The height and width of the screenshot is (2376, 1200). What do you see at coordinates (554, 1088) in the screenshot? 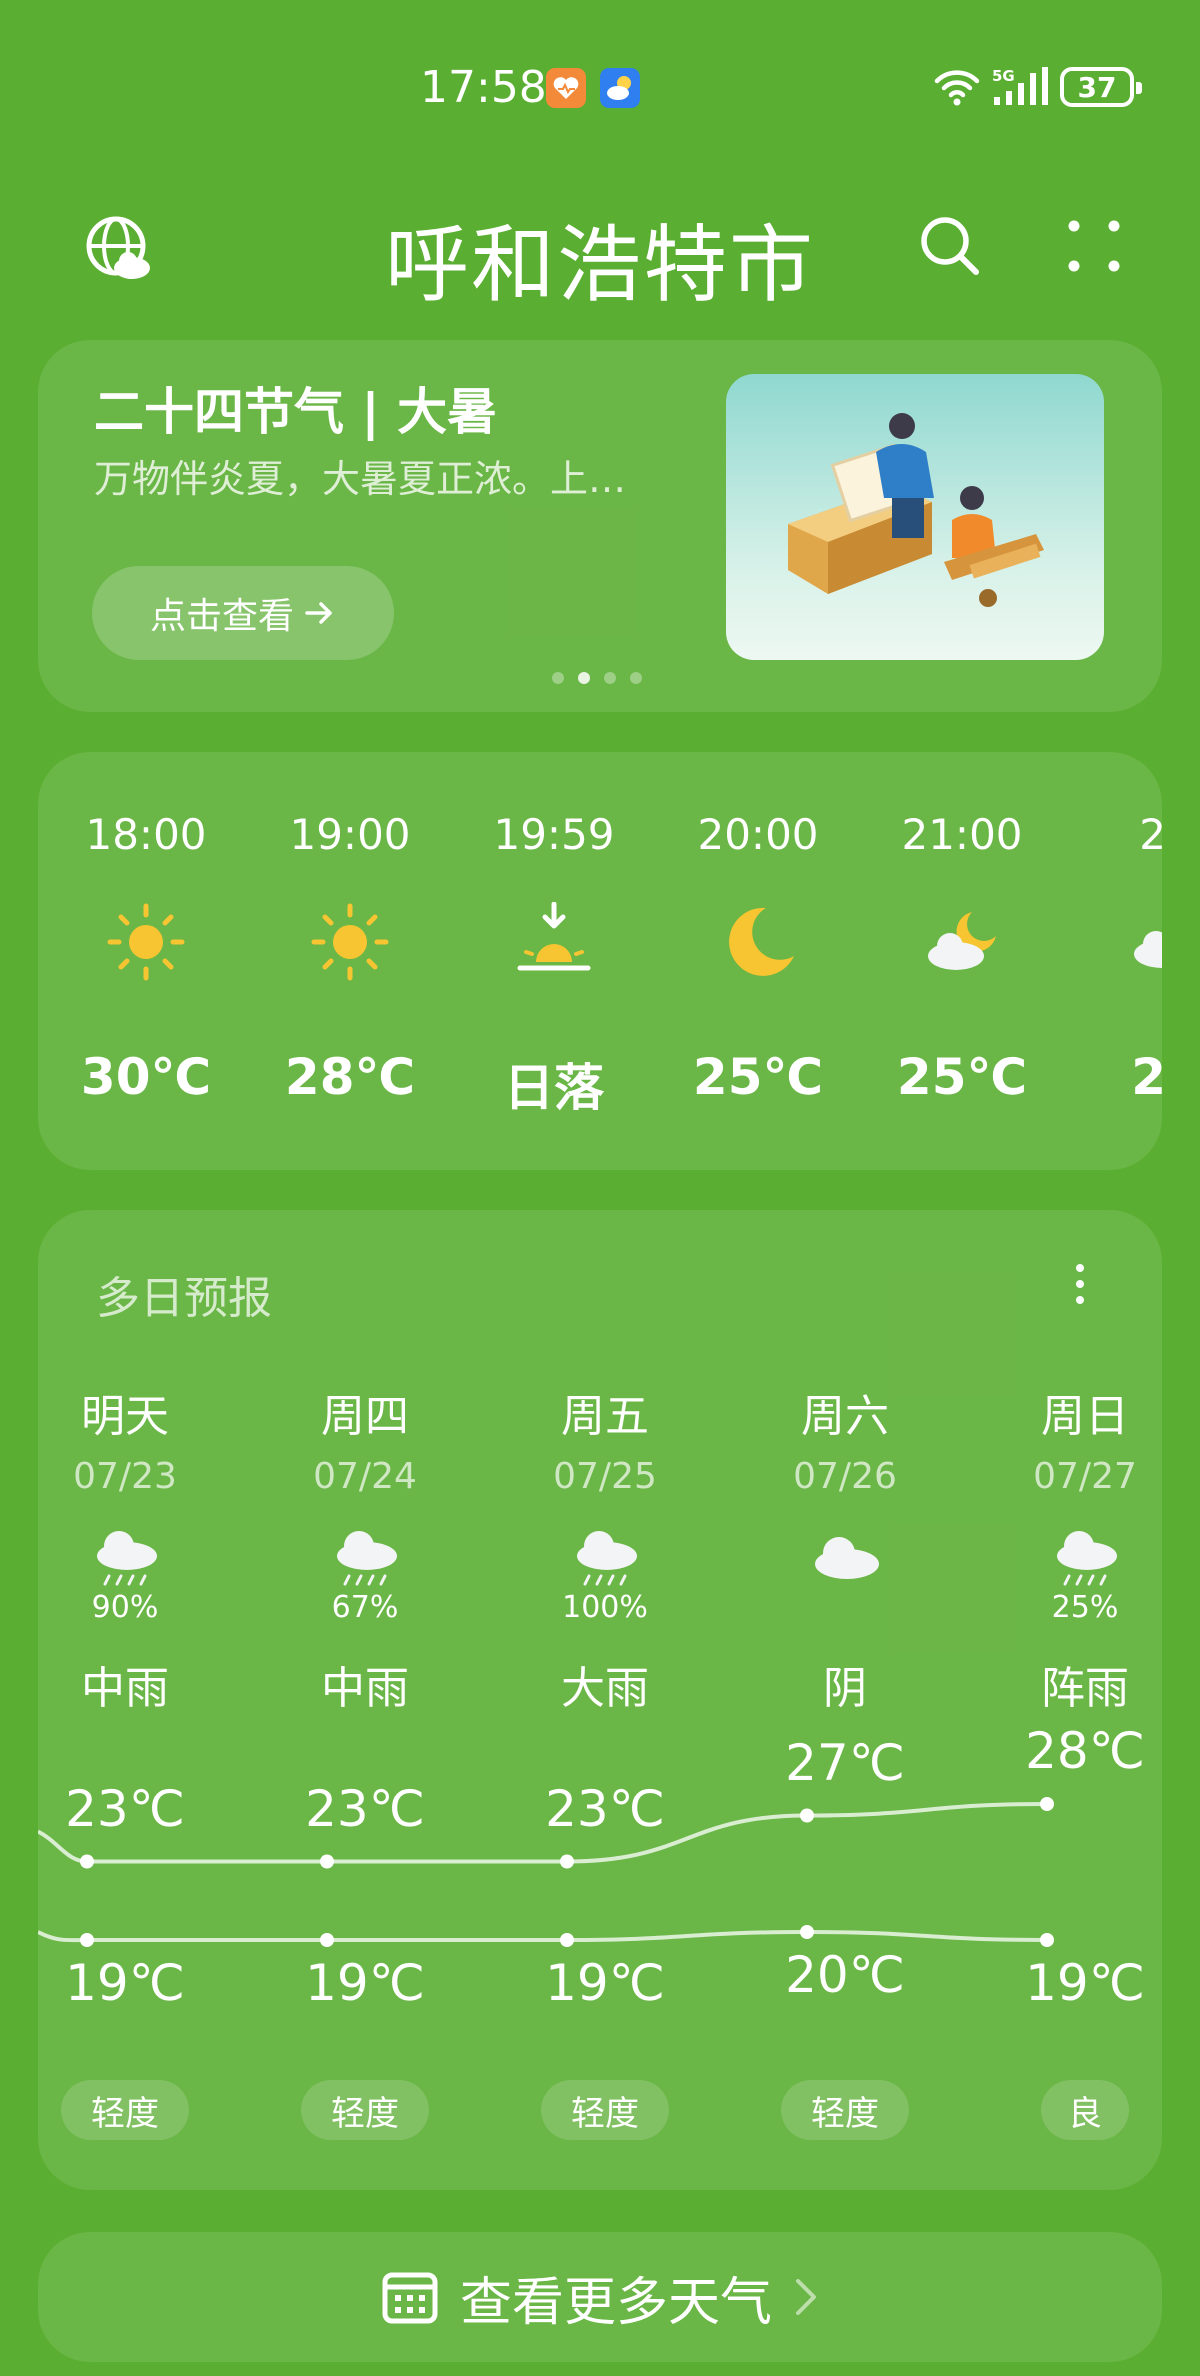
I see `hour-sunset-label: 日落` at bounding box center [554, 1088].